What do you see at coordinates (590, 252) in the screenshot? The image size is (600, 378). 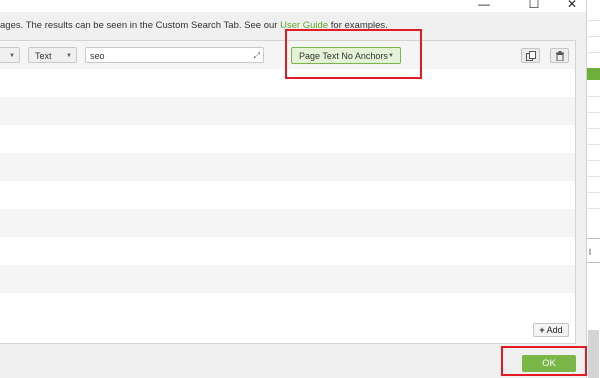 I see `partial-label: l` at bounding box center [590, 252].